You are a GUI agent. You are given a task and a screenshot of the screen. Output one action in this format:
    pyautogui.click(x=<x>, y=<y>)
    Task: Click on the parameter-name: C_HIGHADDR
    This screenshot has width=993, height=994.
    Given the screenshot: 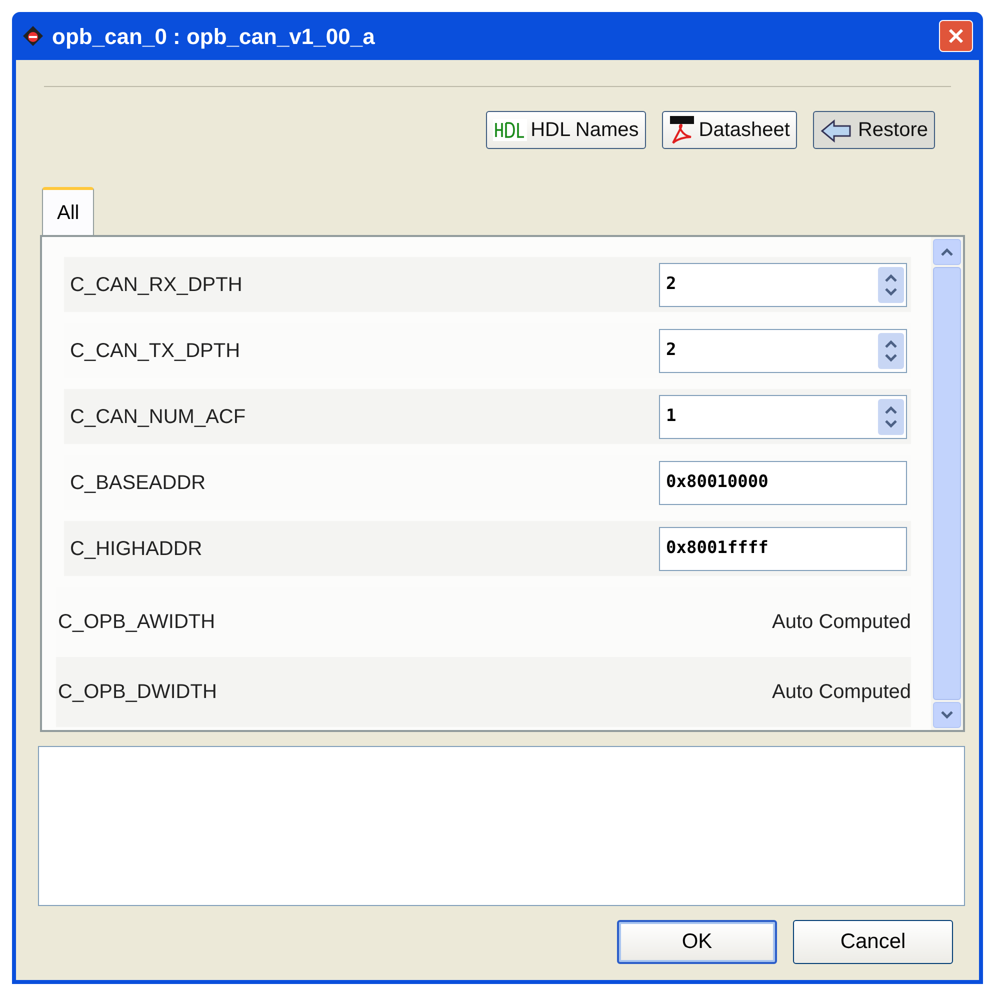 What is the action you would take?
    pyautogui.click(x=136, y=549)
    